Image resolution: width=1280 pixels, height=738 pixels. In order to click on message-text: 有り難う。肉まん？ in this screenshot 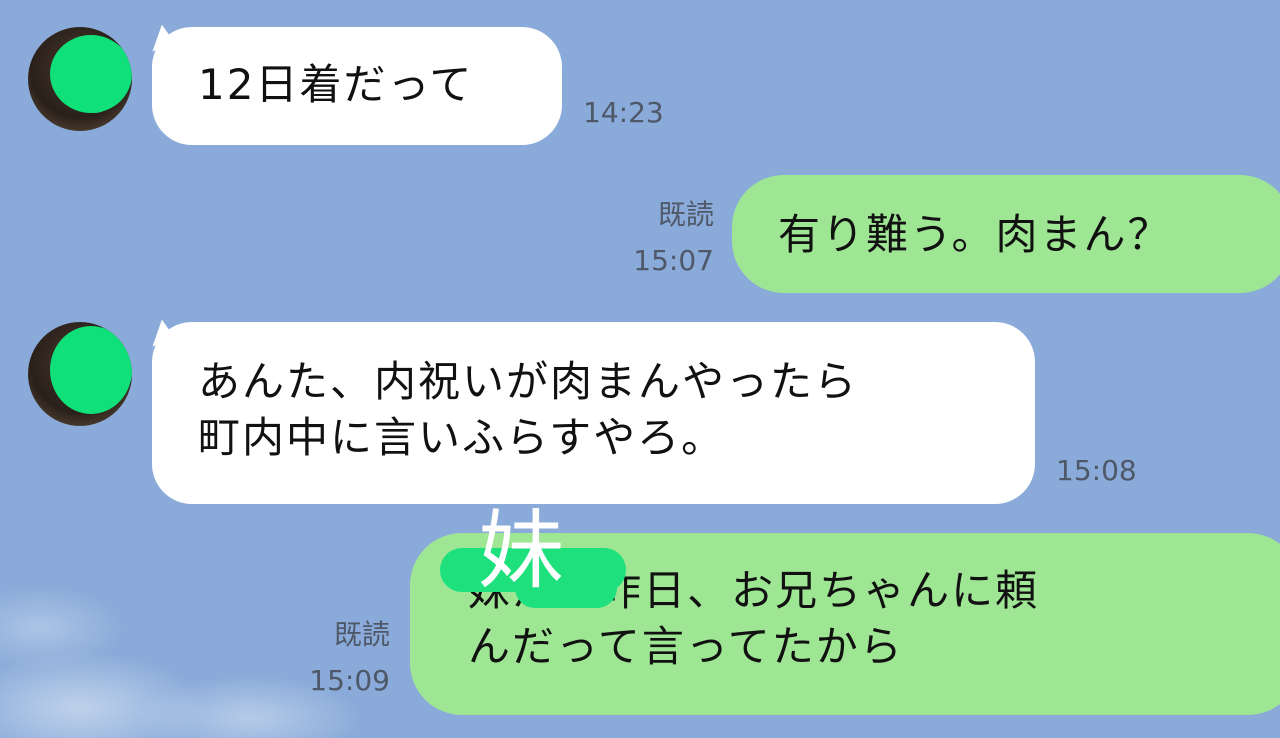, I will do `click(975, 234)`.